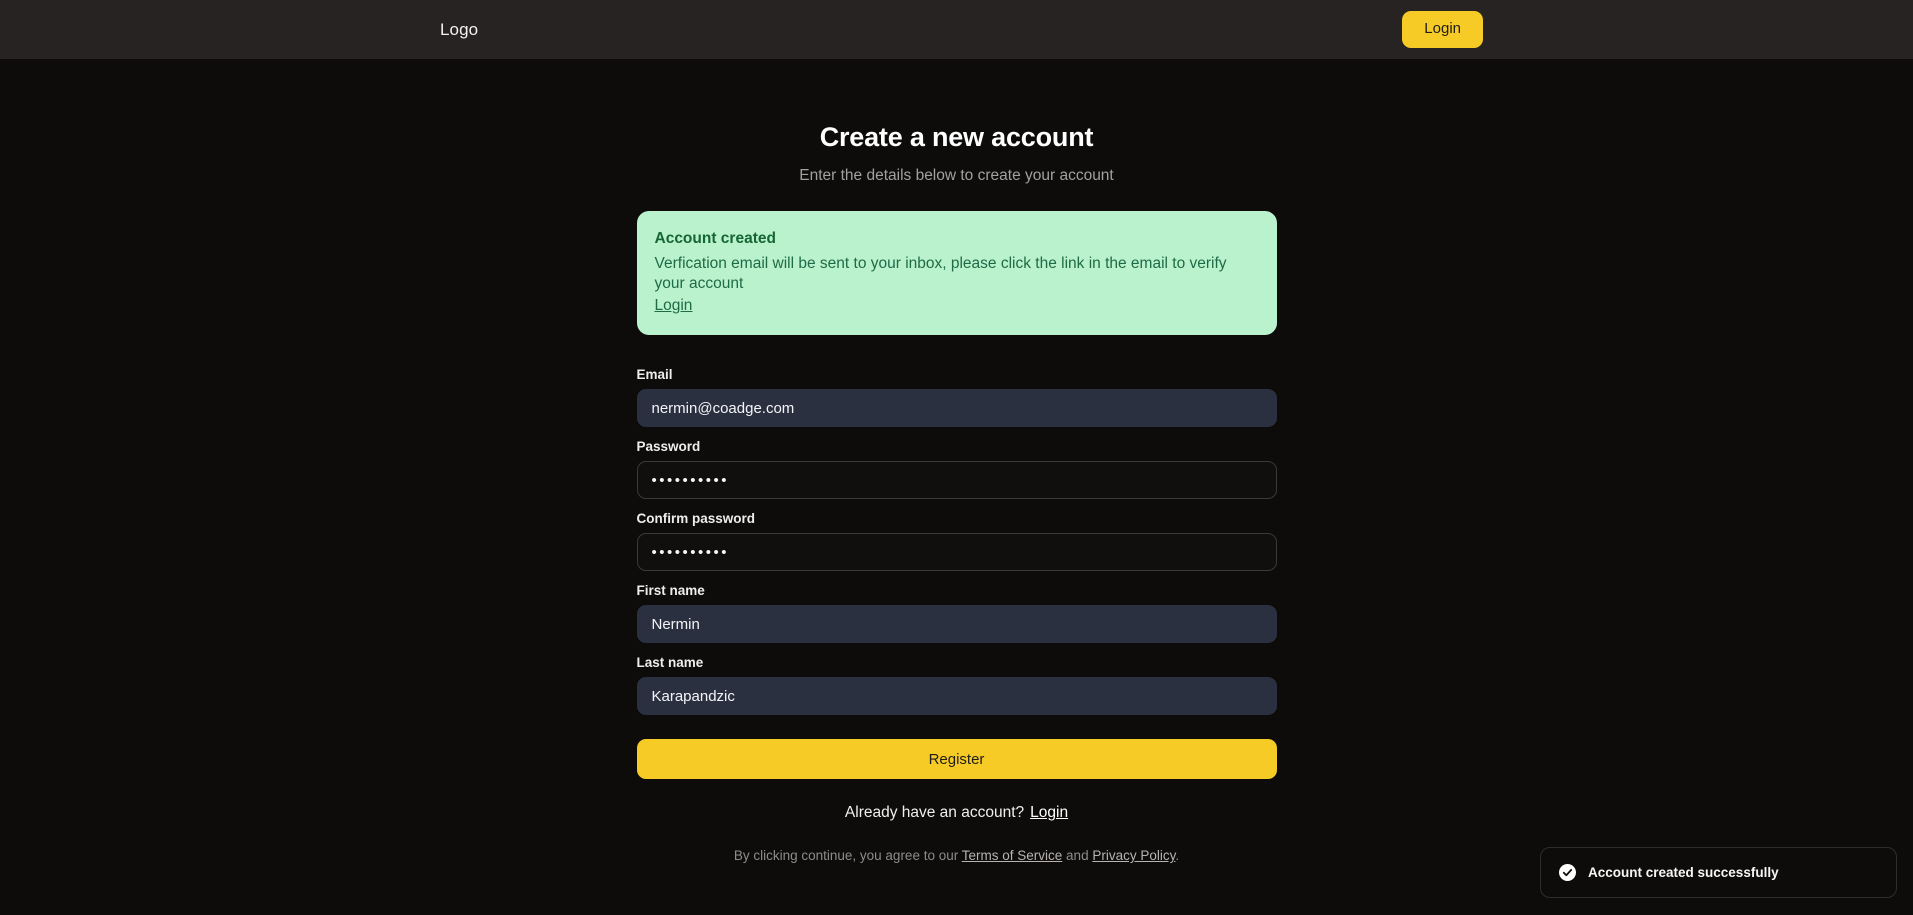  What do you see at coordinates (1442, 29) in the screenshot?
I see `header-login-button: Login` at bounding box center [1442, 29].